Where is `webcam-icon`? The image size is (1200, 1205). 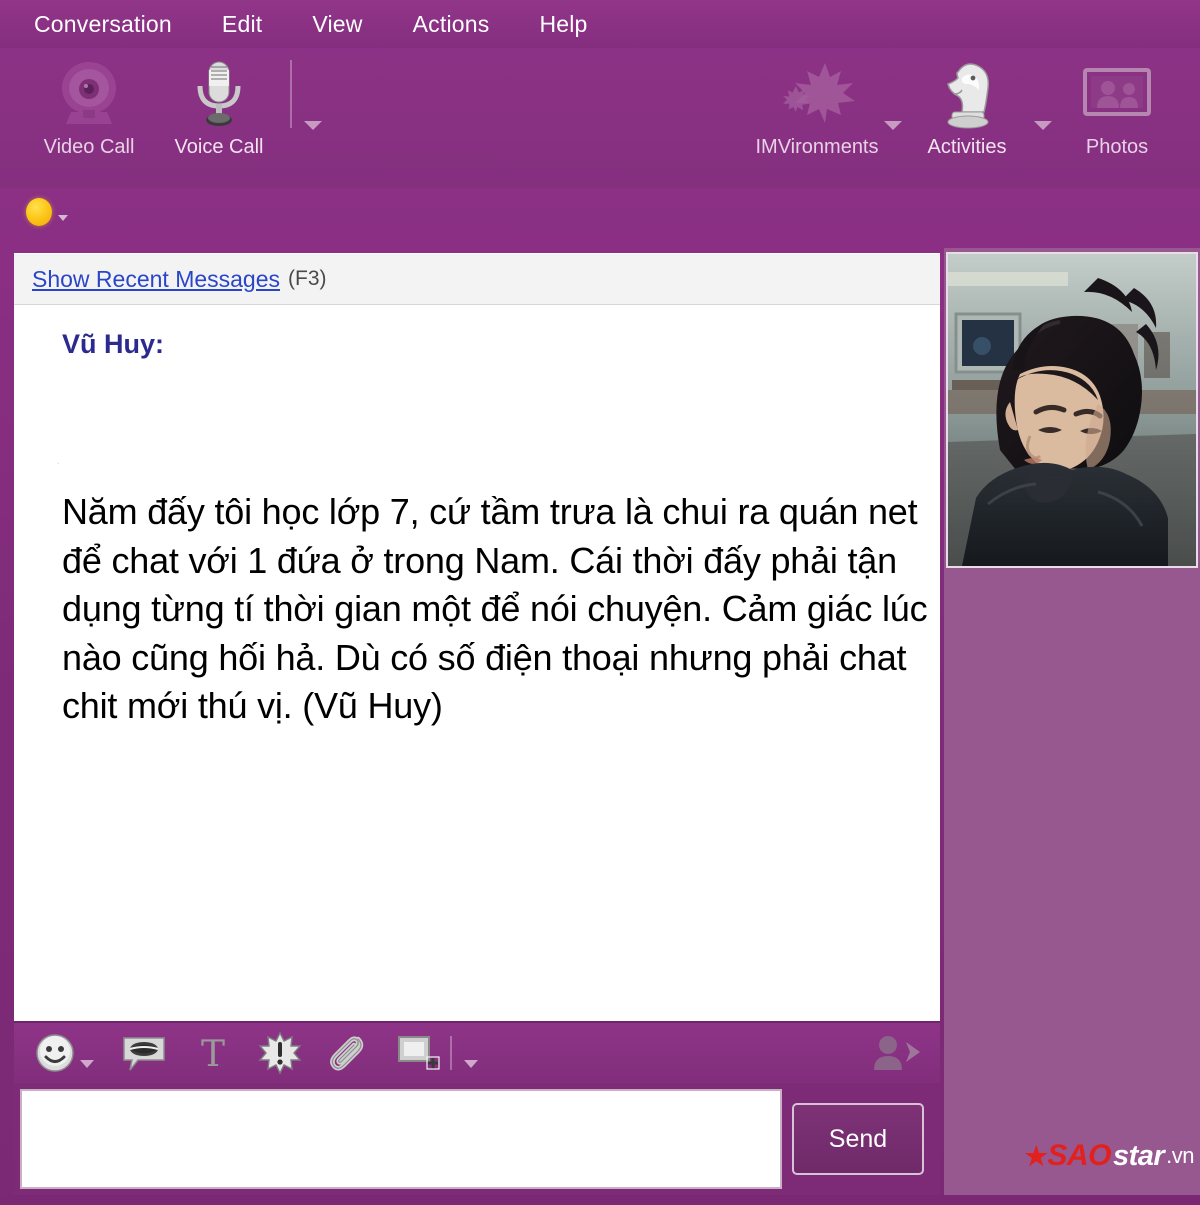
webcam-icon is located at coordinates (89, 94).